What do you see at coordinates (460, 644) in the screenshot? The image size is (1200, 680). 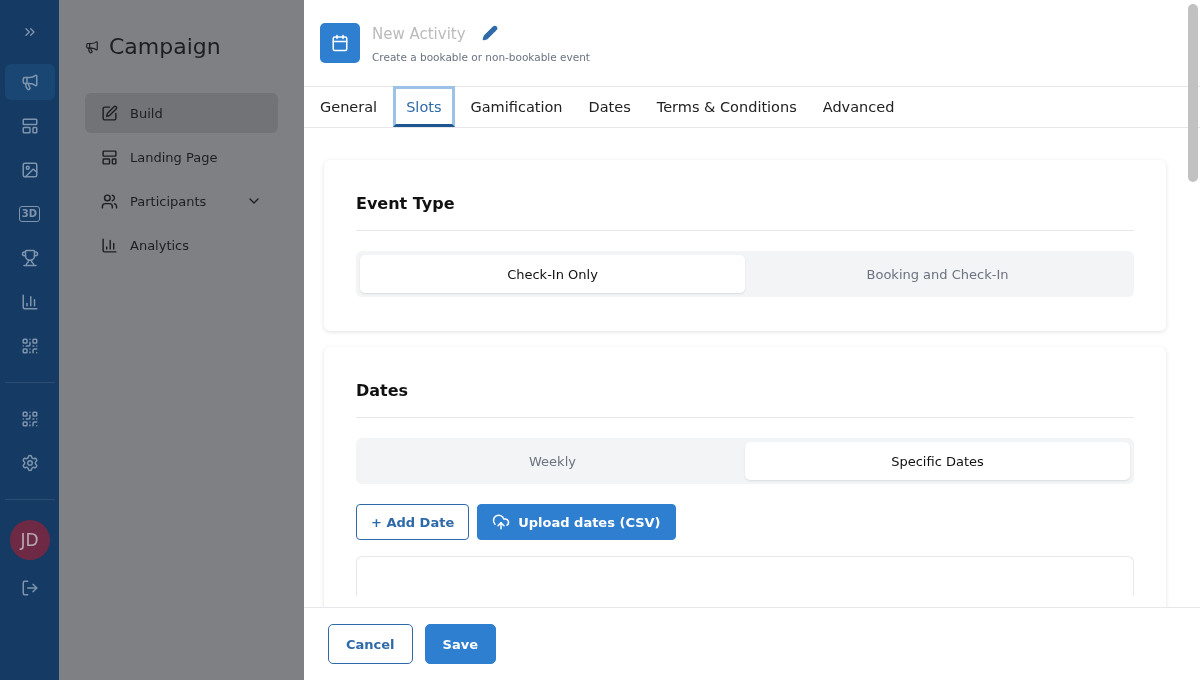 I see `save-button: Save` at bounding box center [460, 644].